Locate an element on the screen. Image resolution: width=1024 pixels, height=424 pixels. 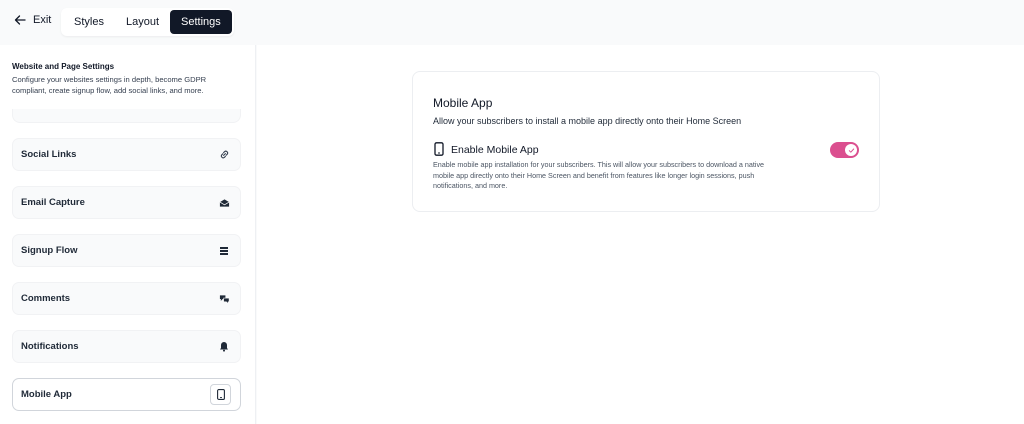
toggle-knob is located at coordinates (851, 150).